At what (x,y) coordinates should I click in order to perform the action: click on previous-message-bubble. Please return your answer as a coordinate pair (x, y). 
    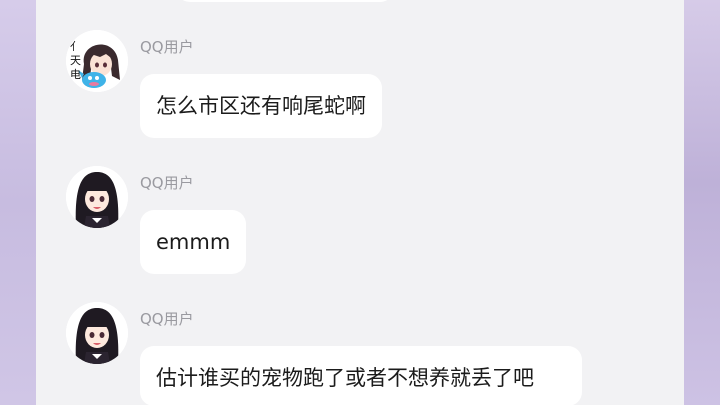
    Looking at the image, I should click on (285, 1).